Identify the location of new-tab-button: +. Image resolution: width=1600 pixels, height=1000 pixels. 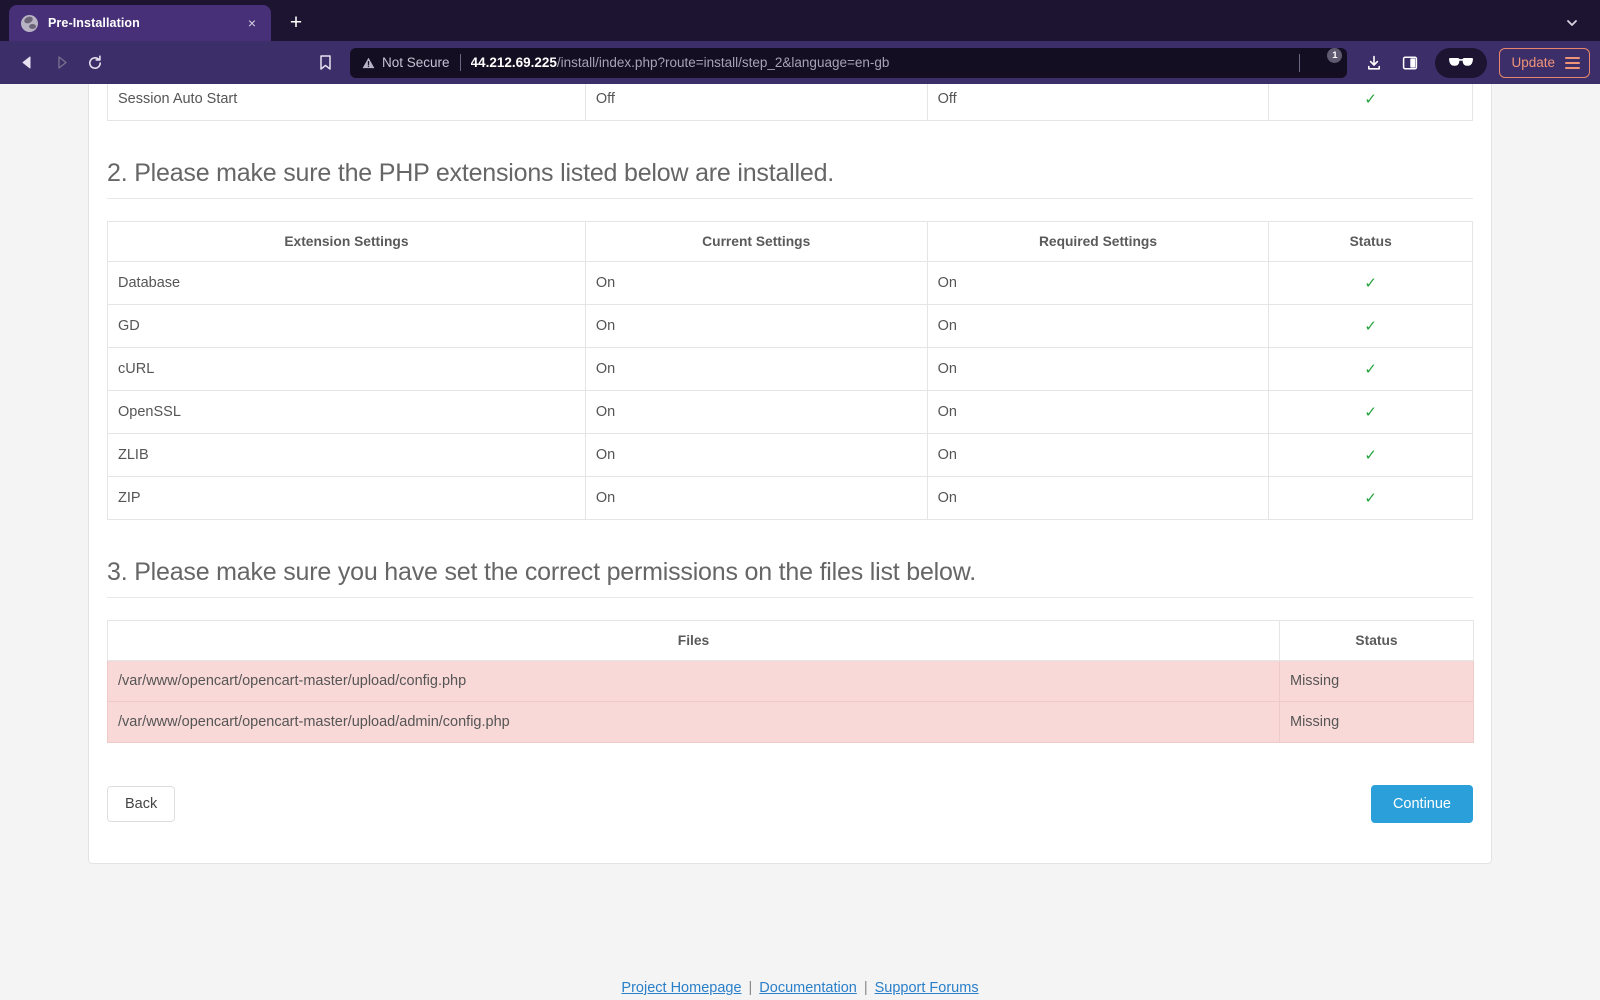
(296, 23).